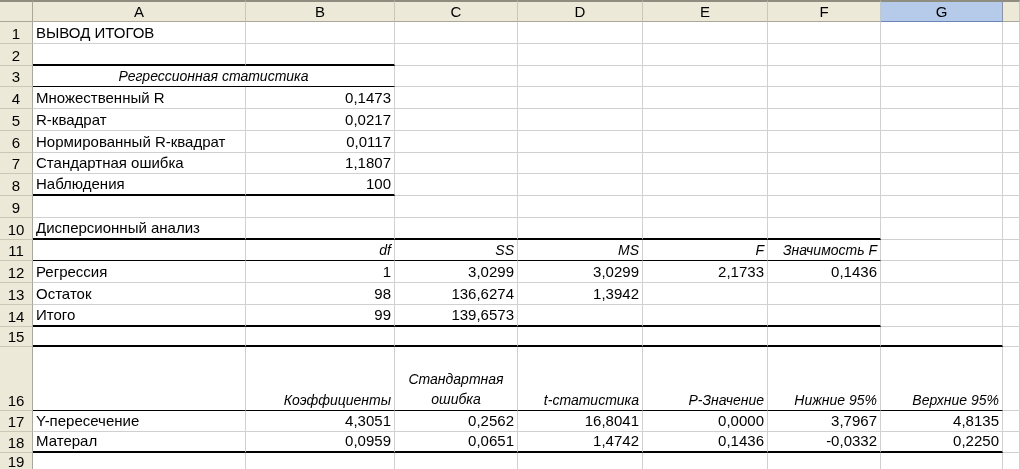 The width and height of the screenshot is (1020, 469). I want to click on table-cell: 0,0000, so click(705, 421).